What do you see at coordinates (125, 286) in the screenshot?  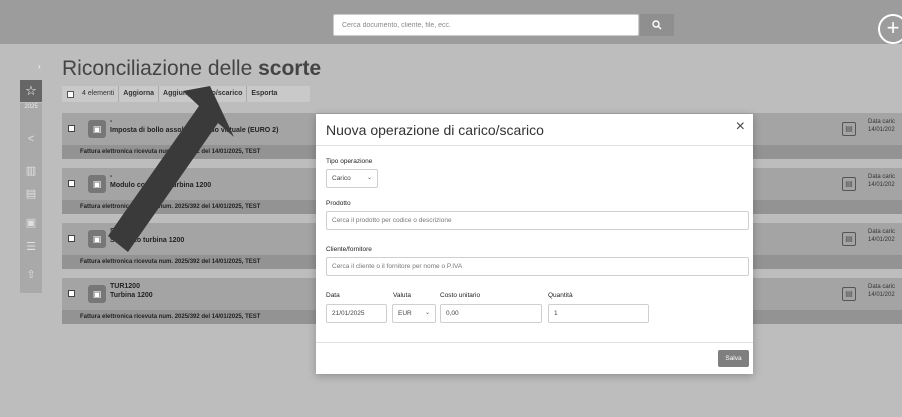 I see `product-code: TUR1200` at bounding box center [125, 286].